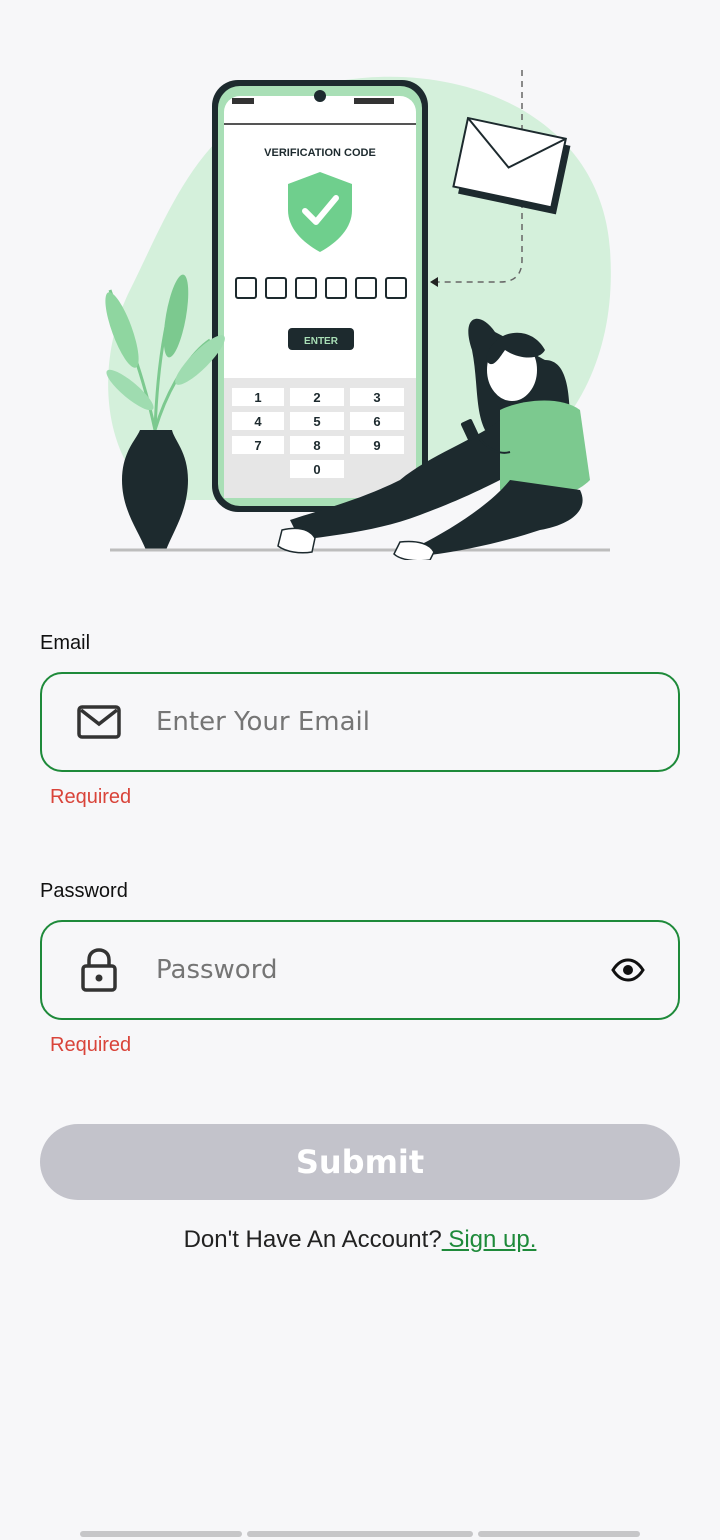 The image size is (720, 1540). Describe the element at coordinates (320, 153) in the screenshot. I see `phone-header-text: VERIFICATION CODE` at that location.